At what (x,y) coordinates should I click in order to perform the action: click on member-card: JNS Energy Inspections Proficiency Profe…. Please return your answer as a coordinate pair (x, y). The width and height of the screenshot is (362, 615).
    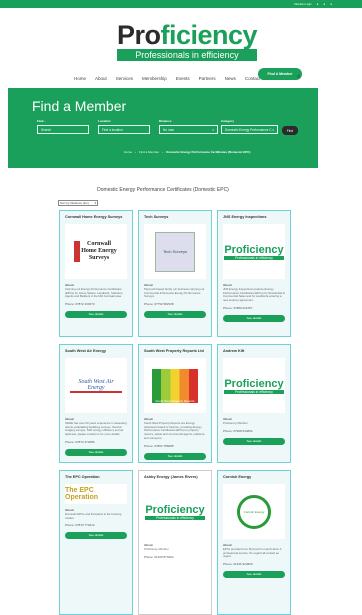
    Looking at the image, I should click on (254, 273).